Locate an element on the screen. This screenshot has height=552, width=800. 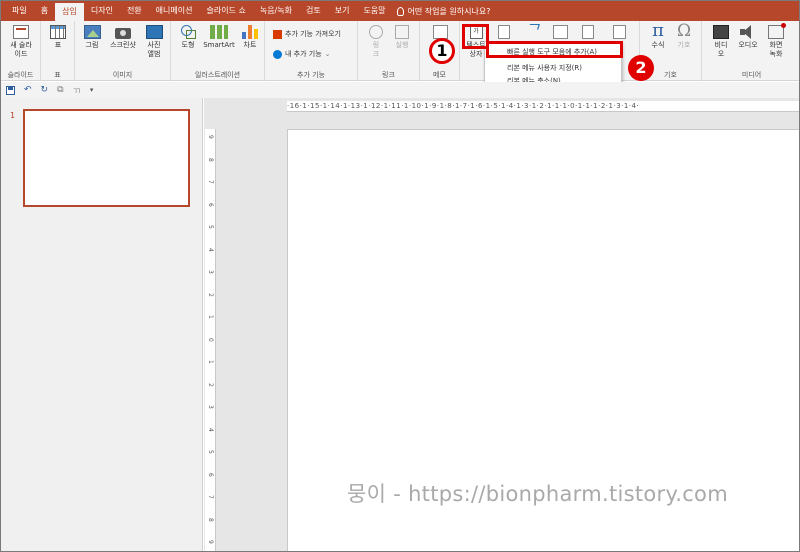
smartart-icon is located at coordinates (219, 32).